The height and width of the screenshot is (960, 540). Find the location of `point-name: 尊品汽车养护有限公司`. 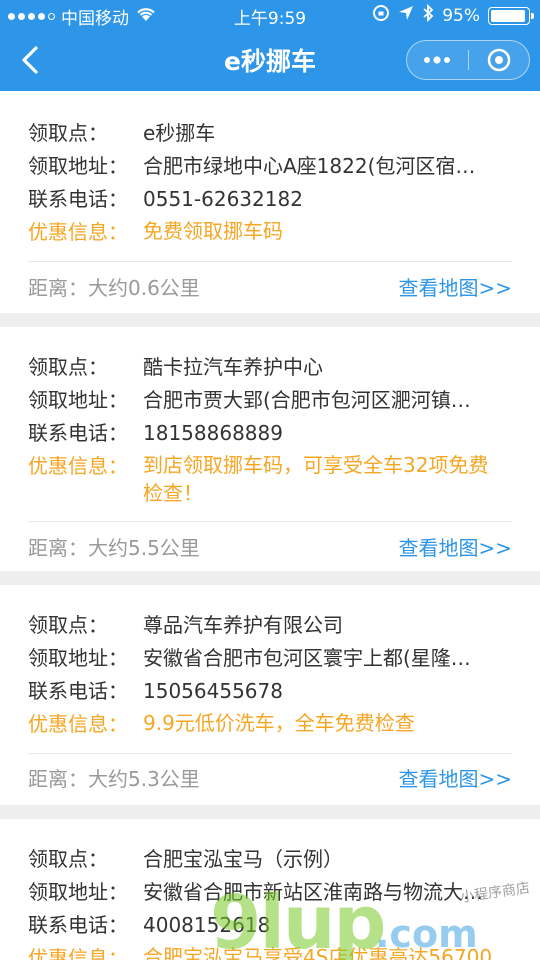

point-name: 尊品汽车养护有限公司 is located at coordinates (243, 625).